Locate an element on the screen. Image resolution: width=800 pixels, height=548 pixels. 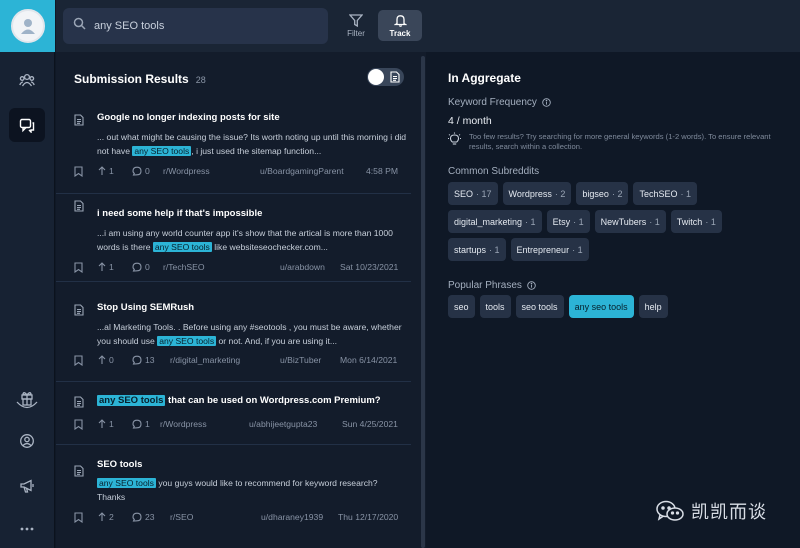
results-scrollbar is located at coordinates (423, 302).